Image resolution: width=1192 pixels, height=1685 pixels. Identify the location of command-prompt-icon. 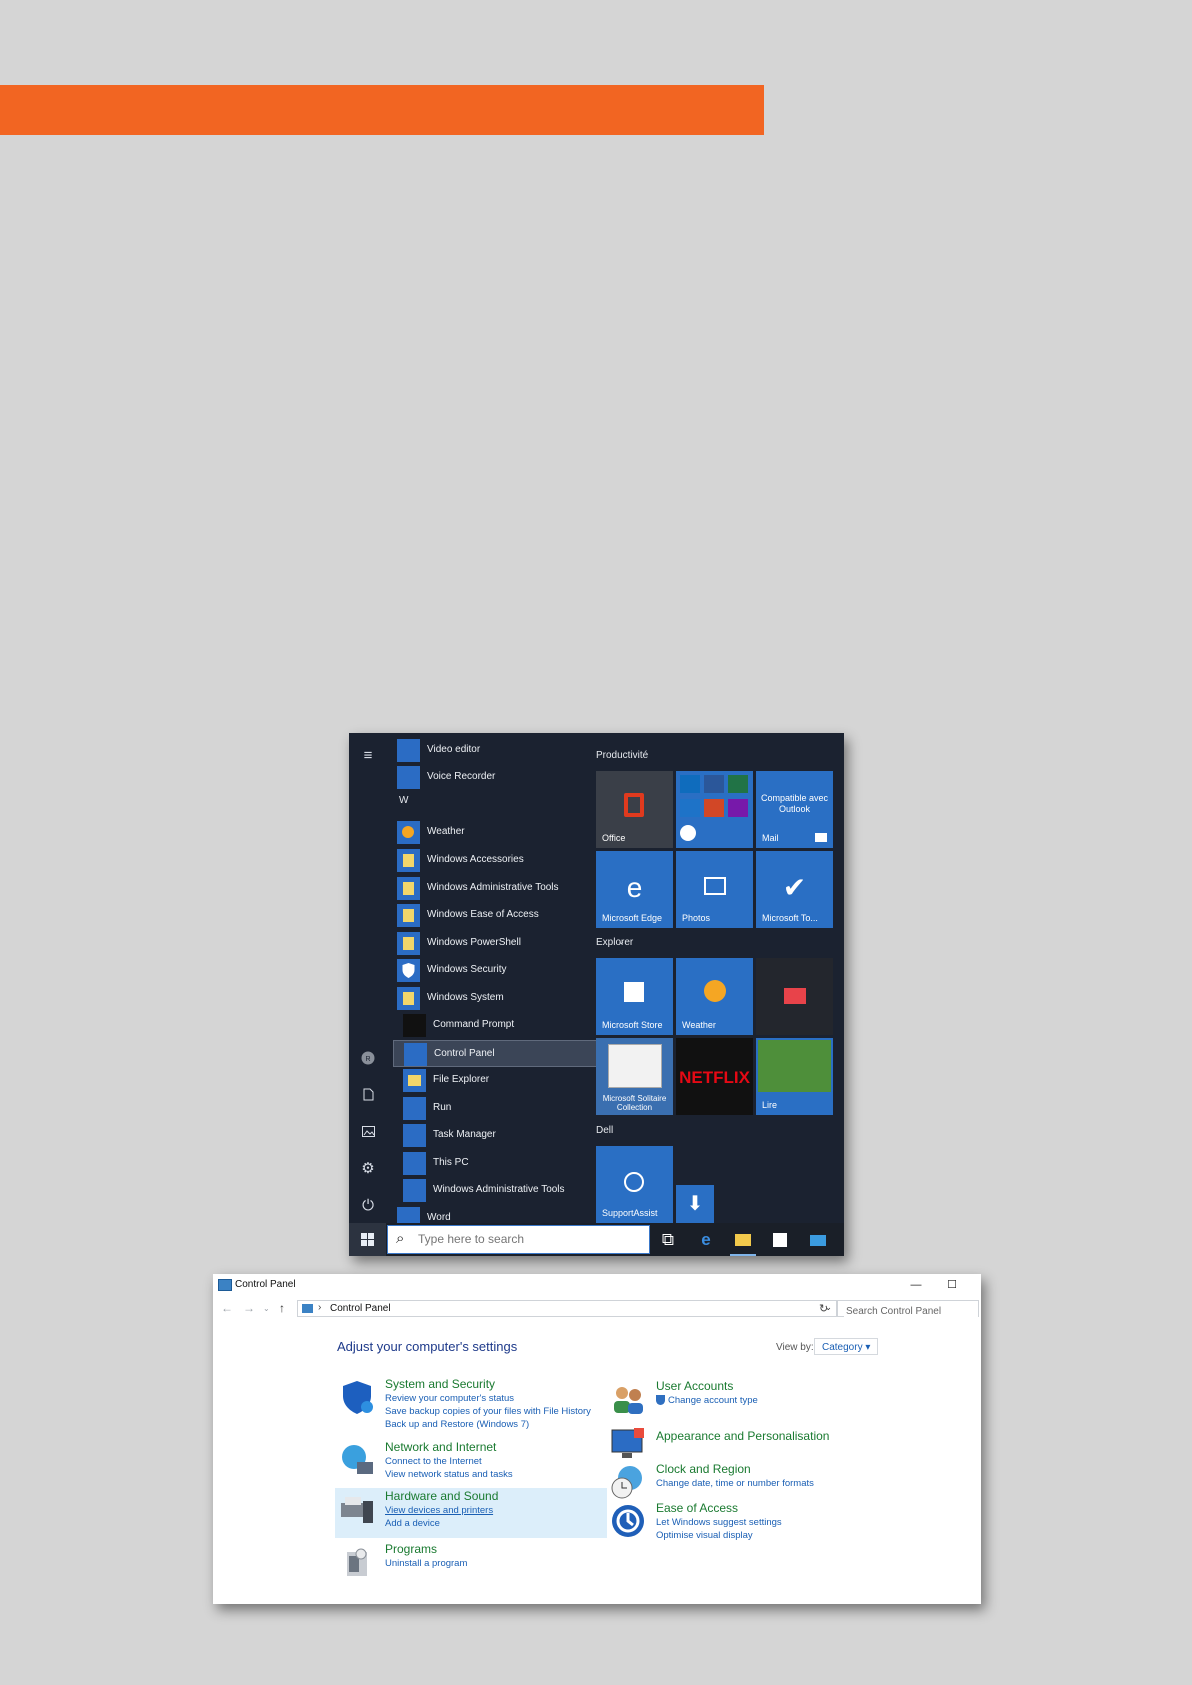
(414, 1025).